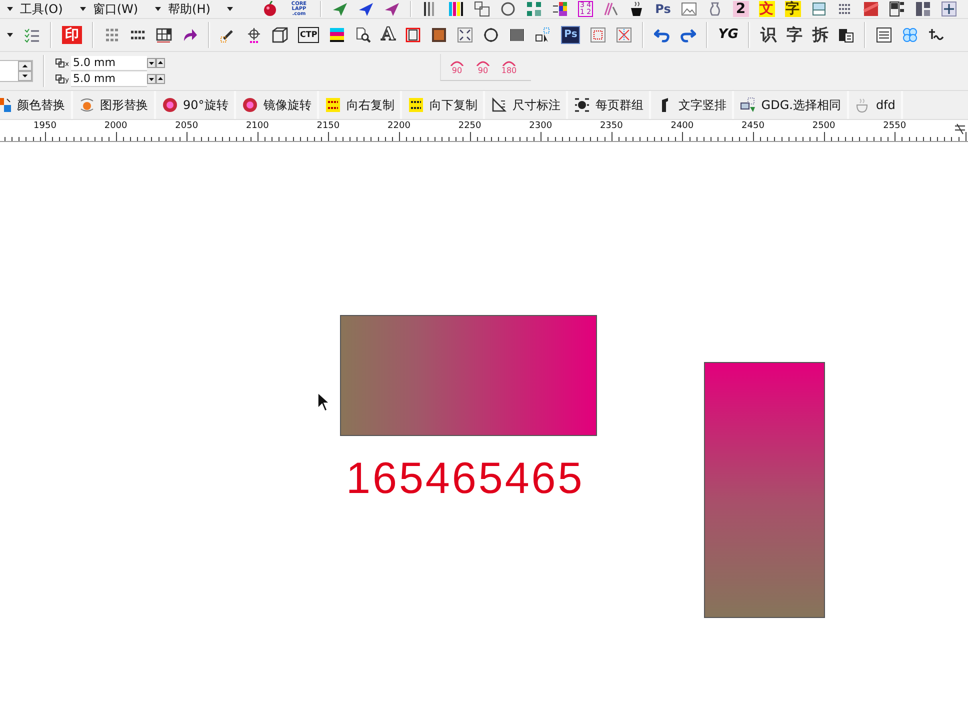 This screenshot has height=723, width=968. Describe the element at coordinates (543, 35) in the screenshot. I see `select-pointer-icon` at that location.